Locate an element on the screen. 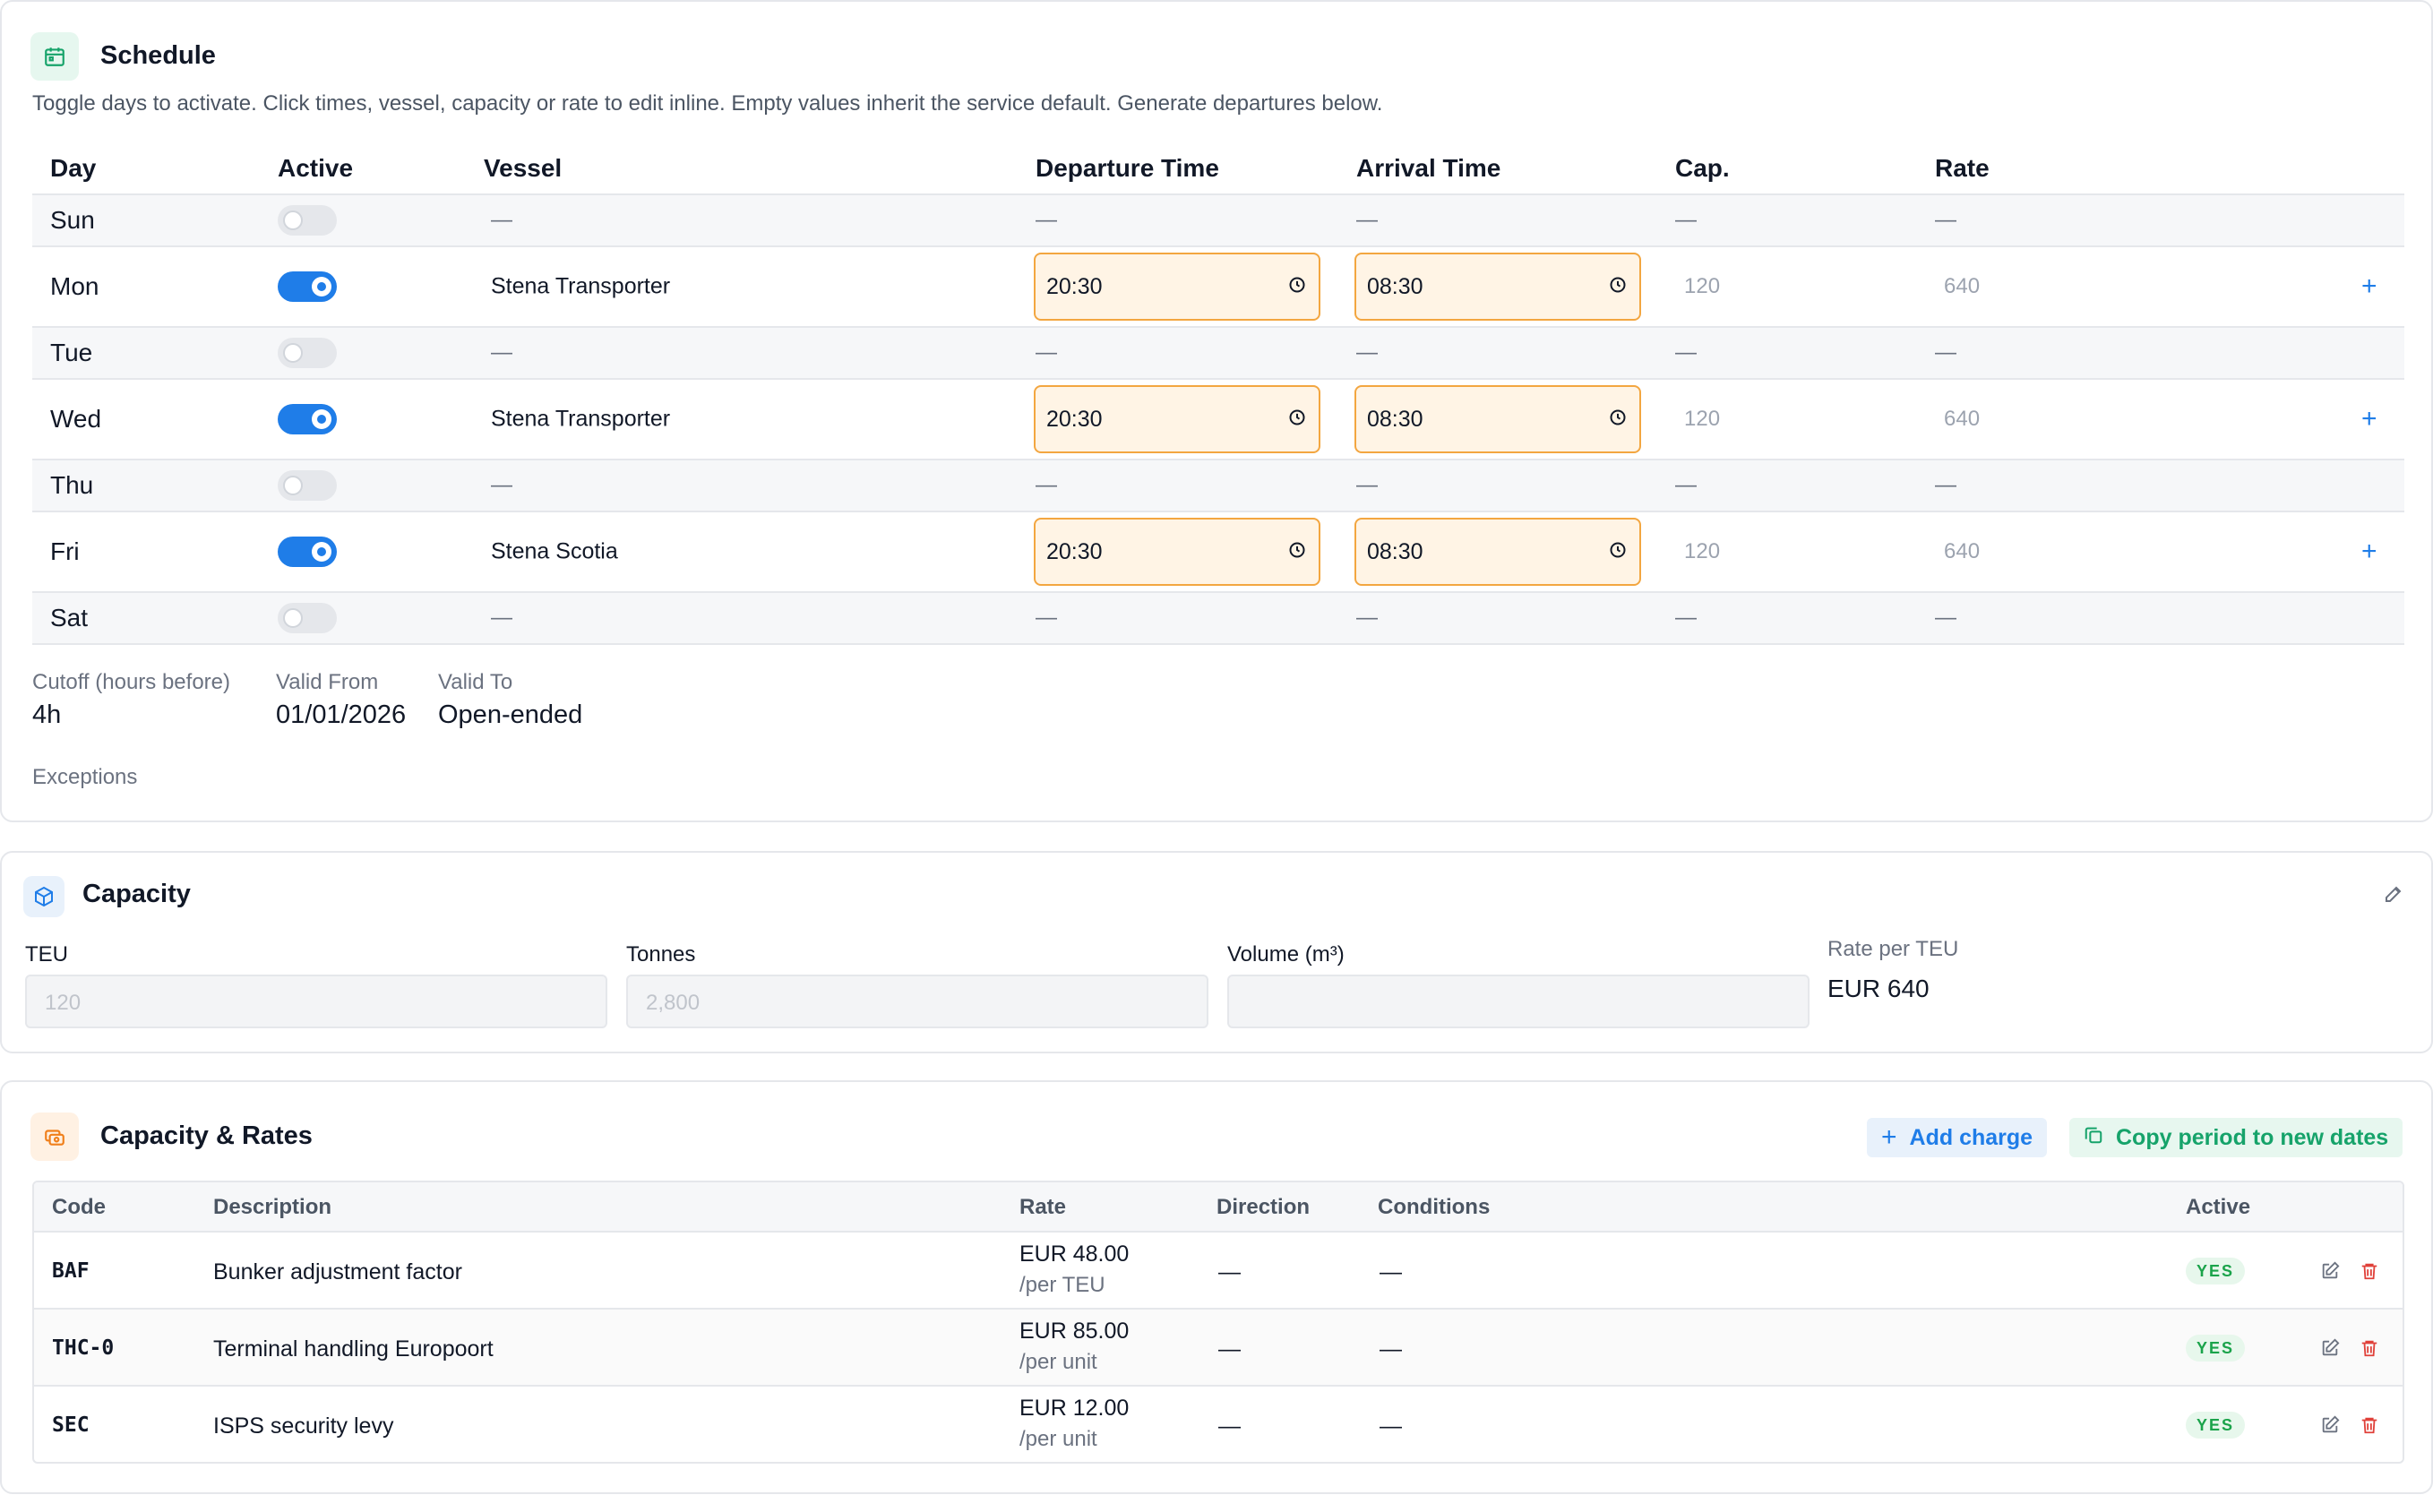 The image size is (2433, 1512). schedule-row: Sun — — — — — is located at coordinates (1218, 221).